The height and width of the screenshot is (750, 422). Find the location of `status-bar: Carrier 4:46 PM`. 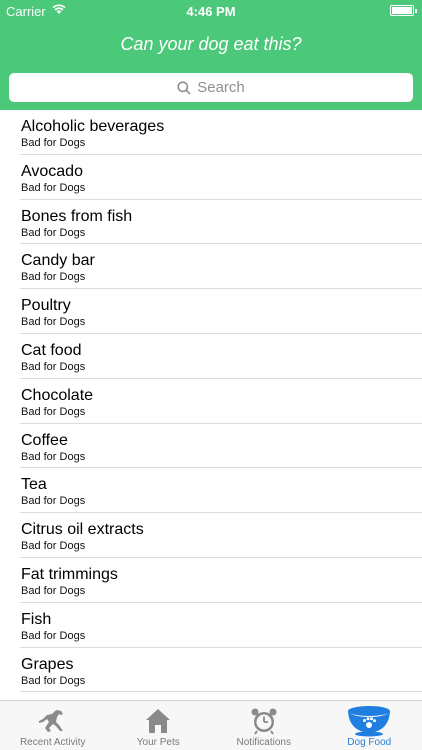

status-bar: Carrier 4:46 PM is located at coordinates (211, 11).